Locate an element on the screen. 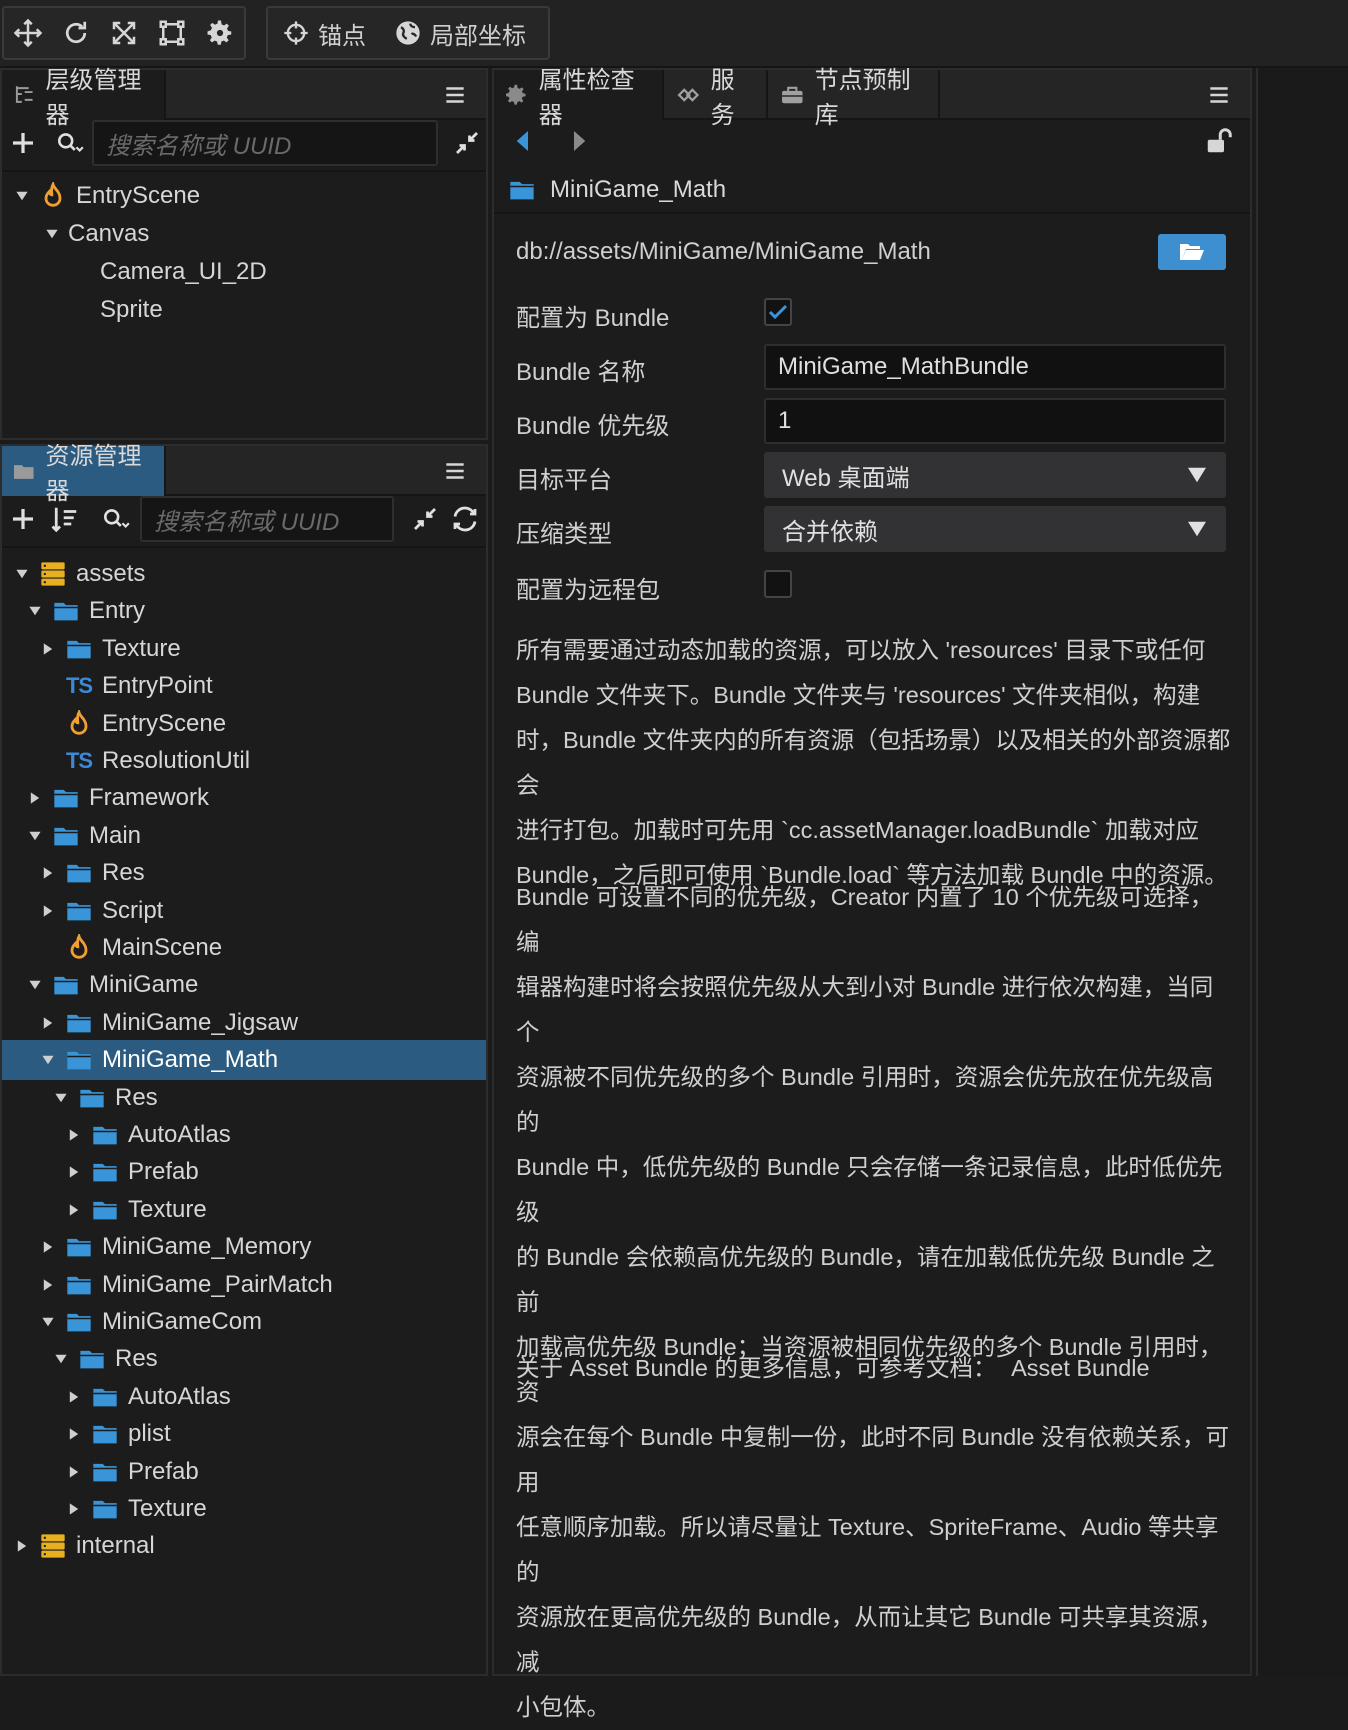  asset-item: Entry is located at coordinates (244, 611).